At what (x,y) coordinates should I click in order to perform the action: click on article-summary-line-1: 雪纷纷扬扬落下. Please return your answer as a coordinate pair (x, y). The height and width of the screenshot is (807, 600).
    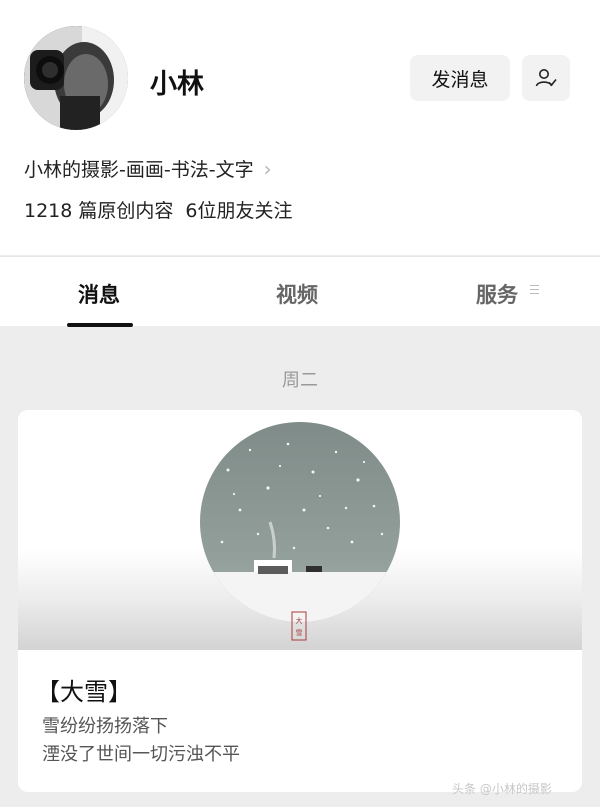
    Looking at the image, I should click on (105, 726).